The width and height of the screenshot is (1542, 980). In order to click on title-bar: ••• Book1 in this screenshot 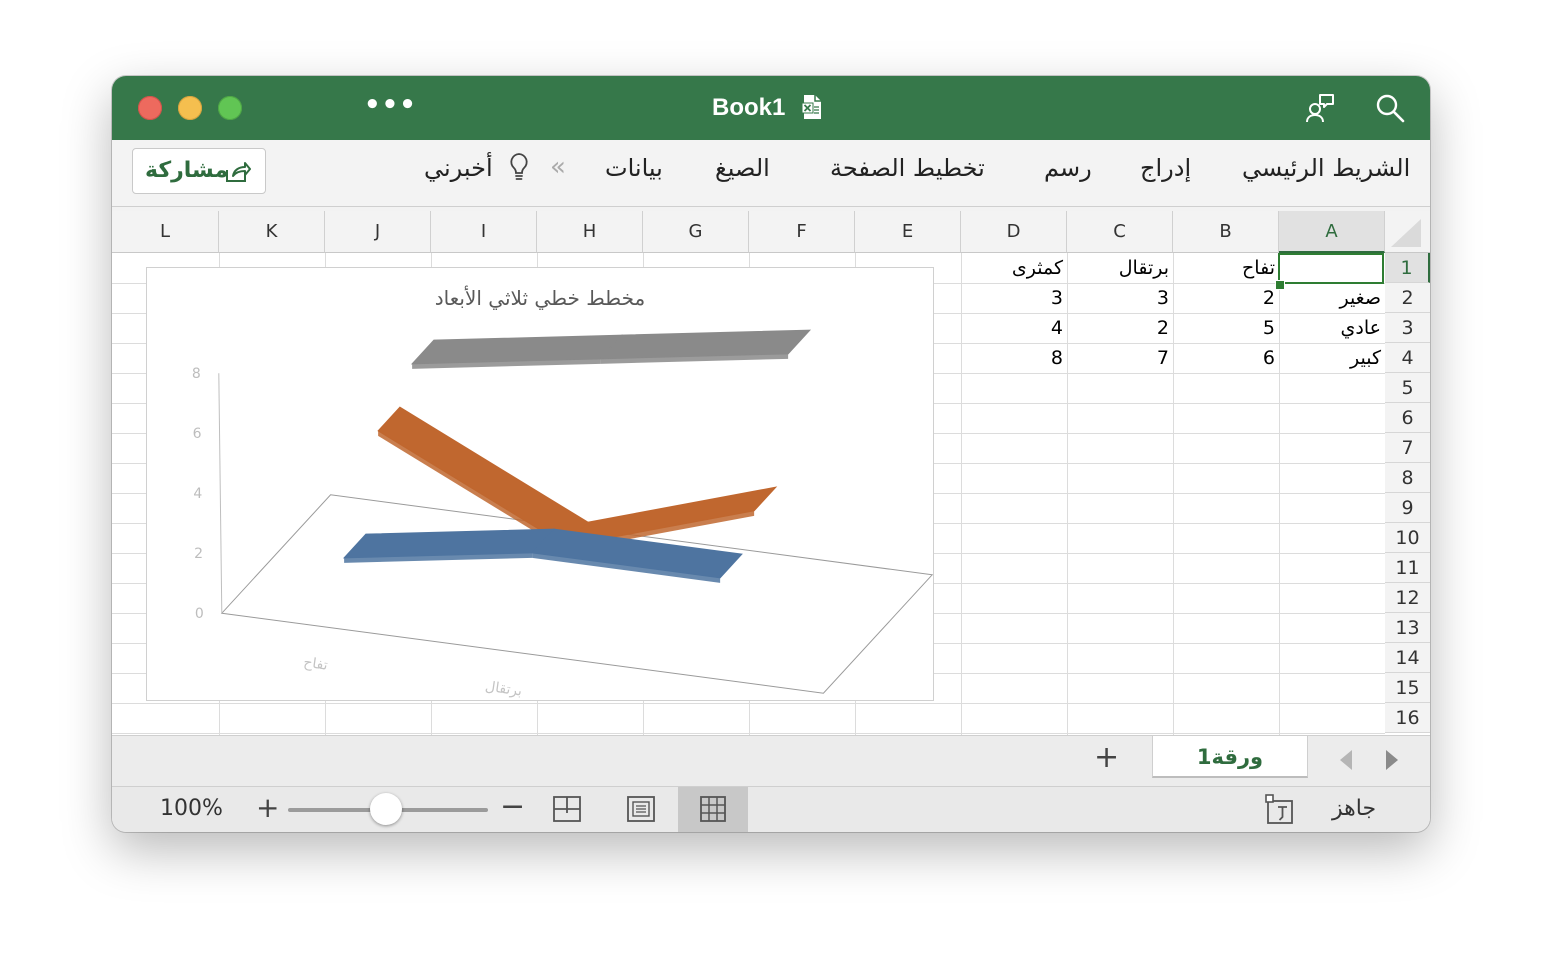, I will do `click(771, 108)`.